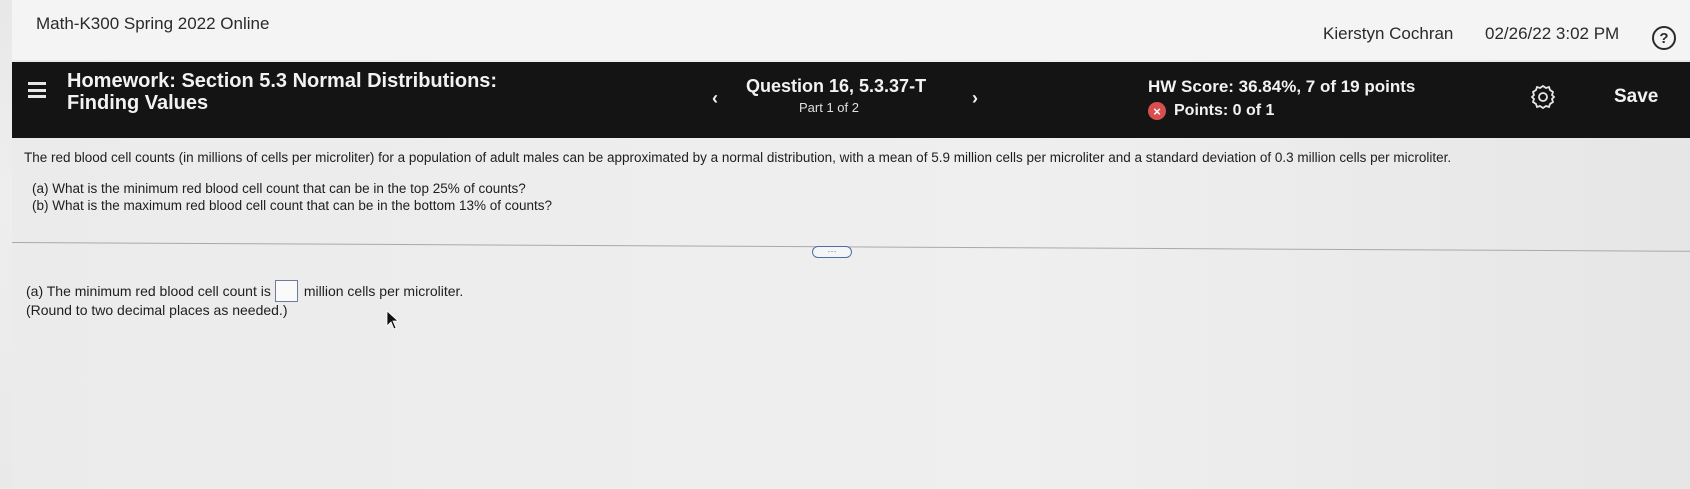 Image resolution: width=1690 pixels, height=489 pixels. I want to click on mouse-cursor-icon, so click(393, 320).